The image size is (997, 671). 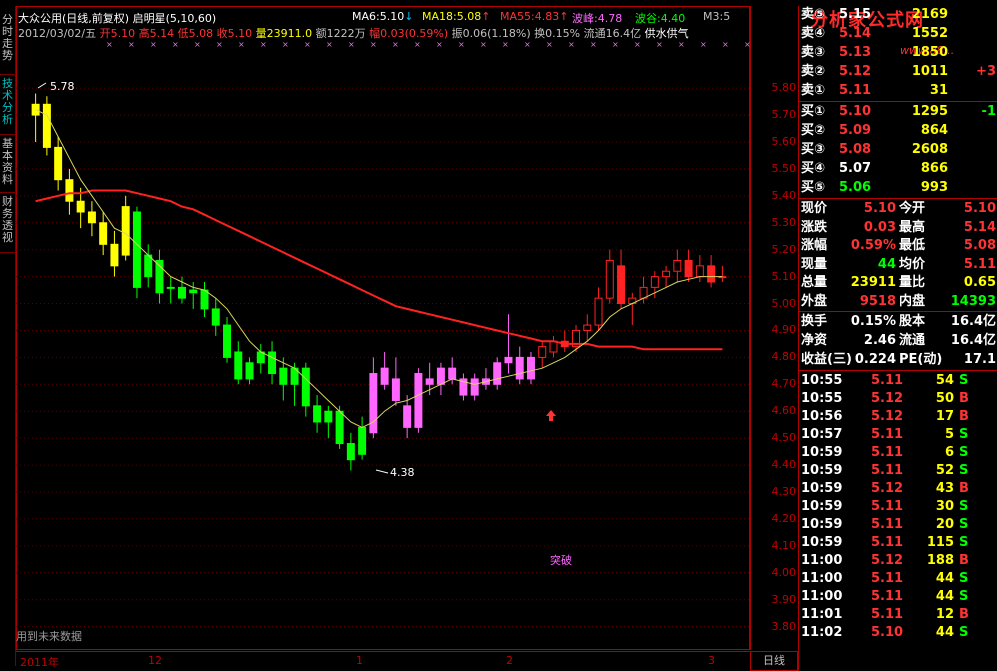 I want to click on period-label: (日线,前复权), so click(x=96, y=18).